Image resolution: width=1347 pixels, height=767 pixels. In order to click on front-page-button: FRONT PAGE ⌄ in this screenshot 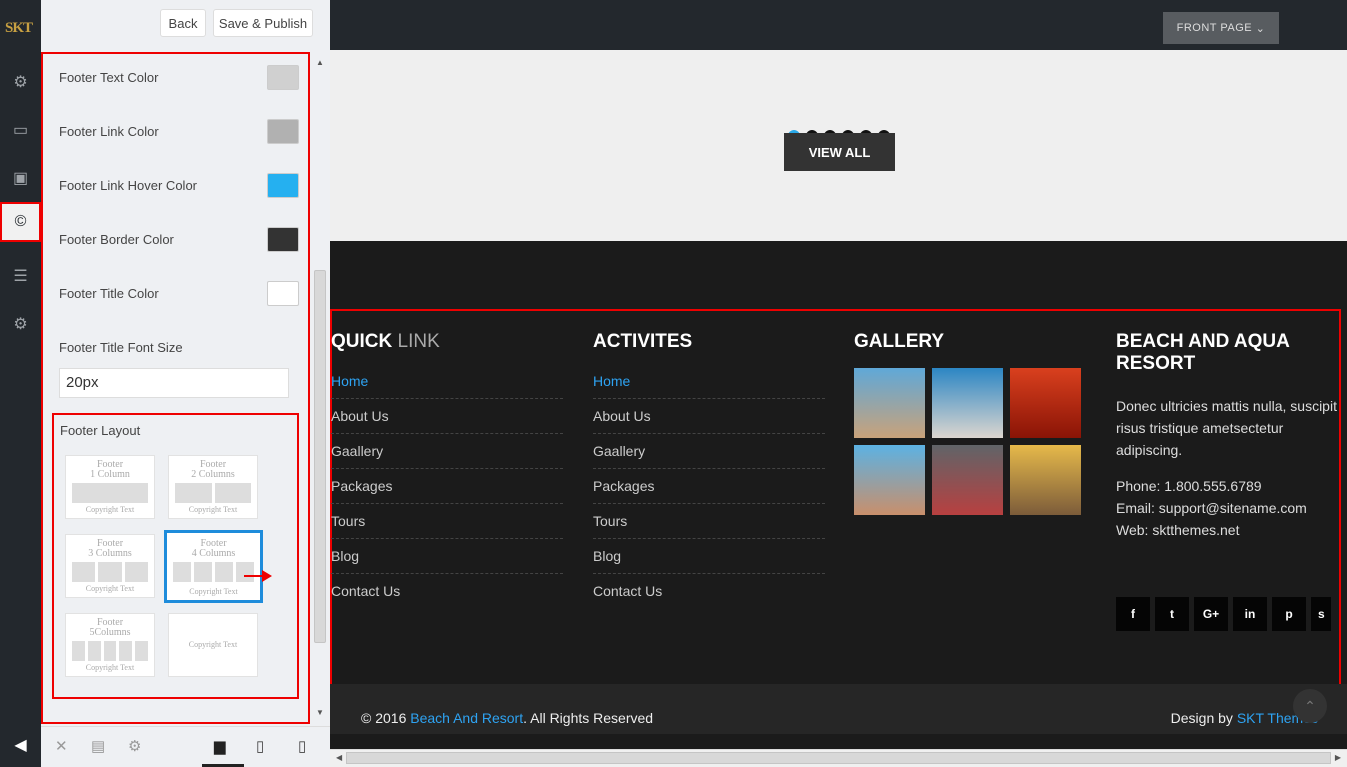, I will do `click(1221, 28)`.